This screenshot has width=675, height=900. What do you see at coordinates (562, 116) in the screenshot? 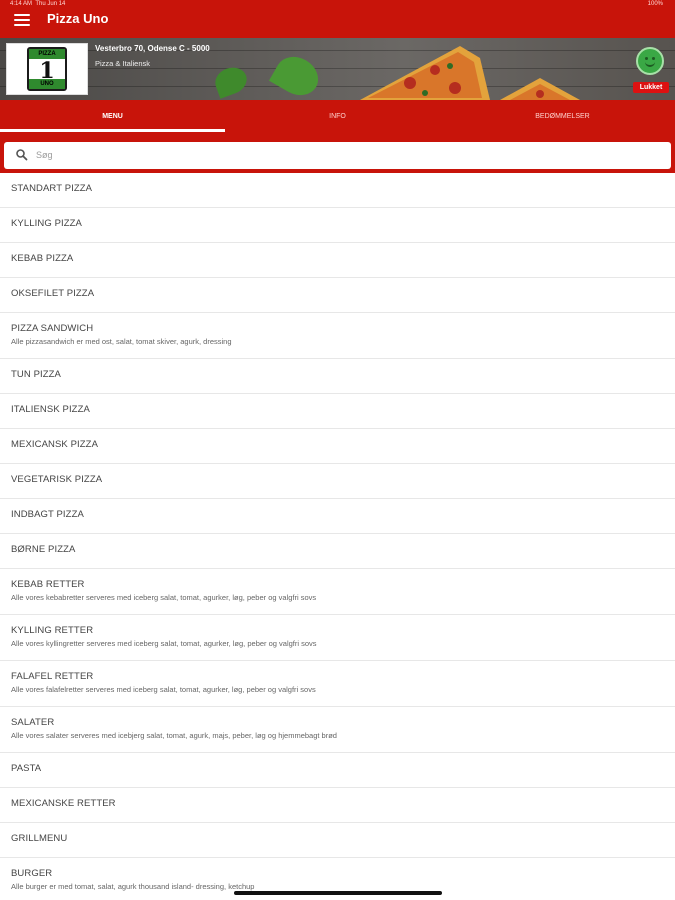
I see `tab-reviews: BEDØMMELSER` at bounding box center [562, 116].